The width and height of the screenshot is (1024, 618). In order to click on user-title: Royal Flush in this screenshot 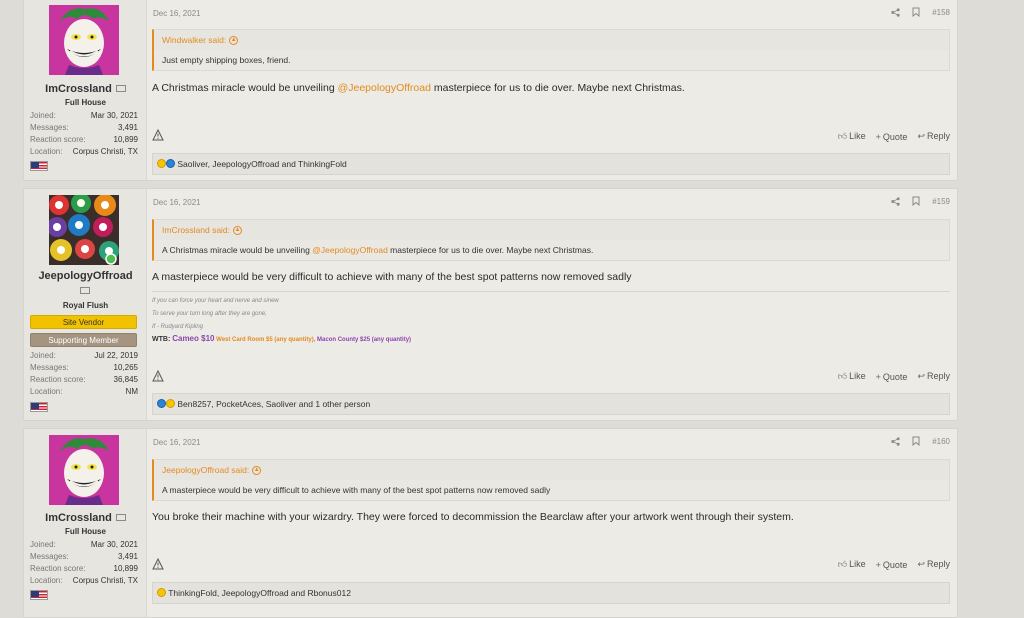, I will do `click(85, 305)`.